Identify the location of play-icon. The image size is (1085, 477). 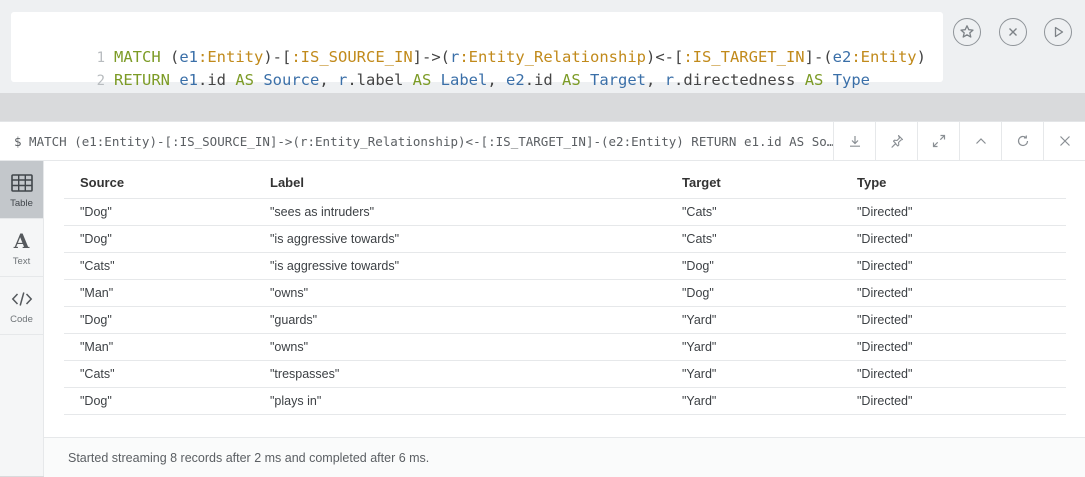
(1059, 32).